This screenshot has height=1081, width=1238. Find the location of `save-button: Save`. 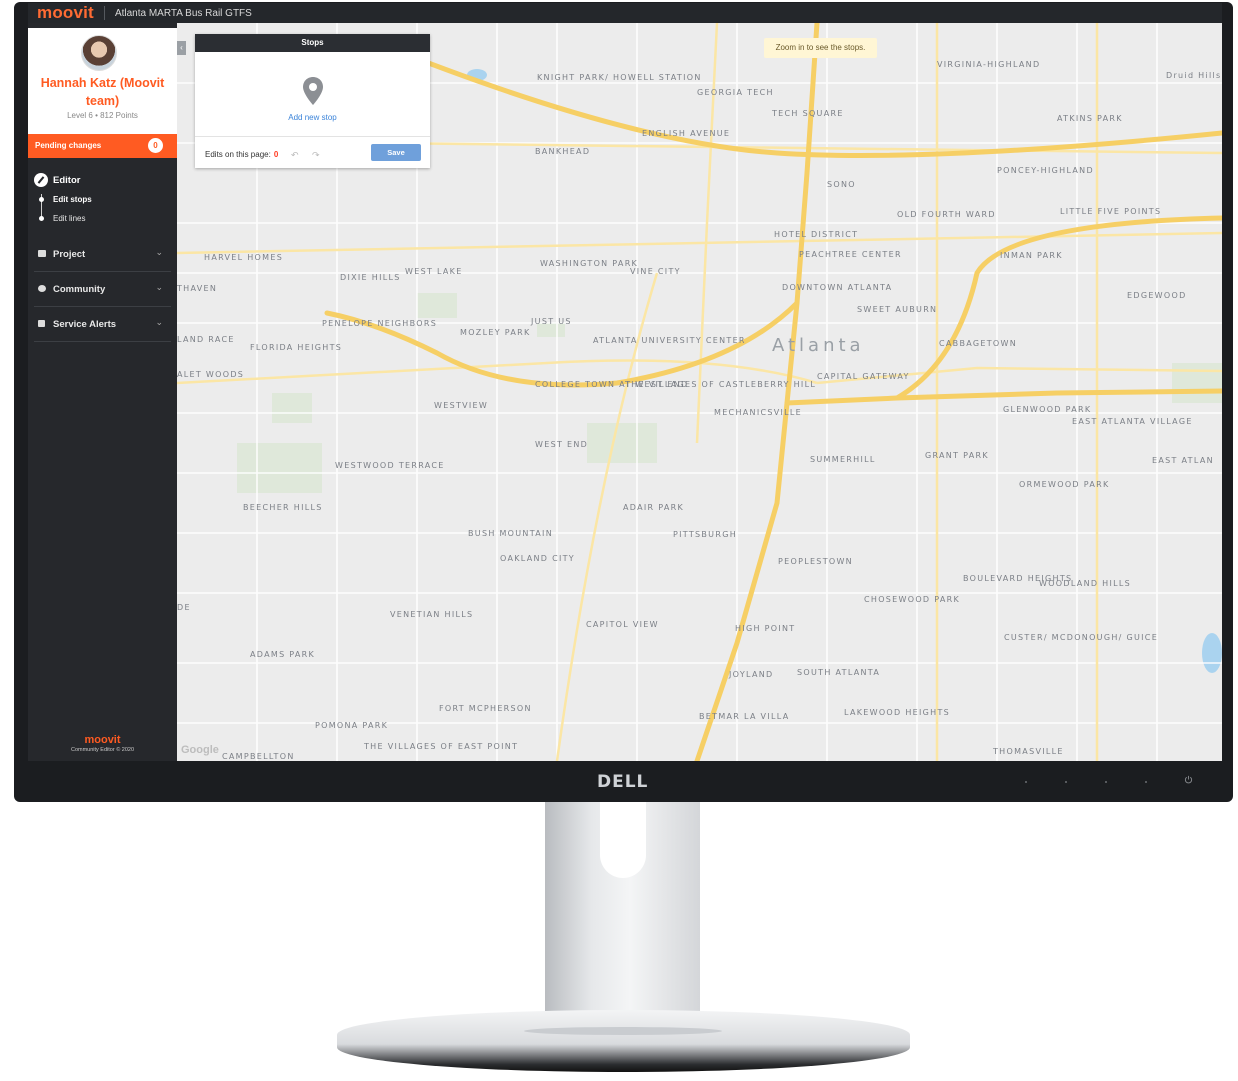

save-button: Save is located at coordinates (396, 152).